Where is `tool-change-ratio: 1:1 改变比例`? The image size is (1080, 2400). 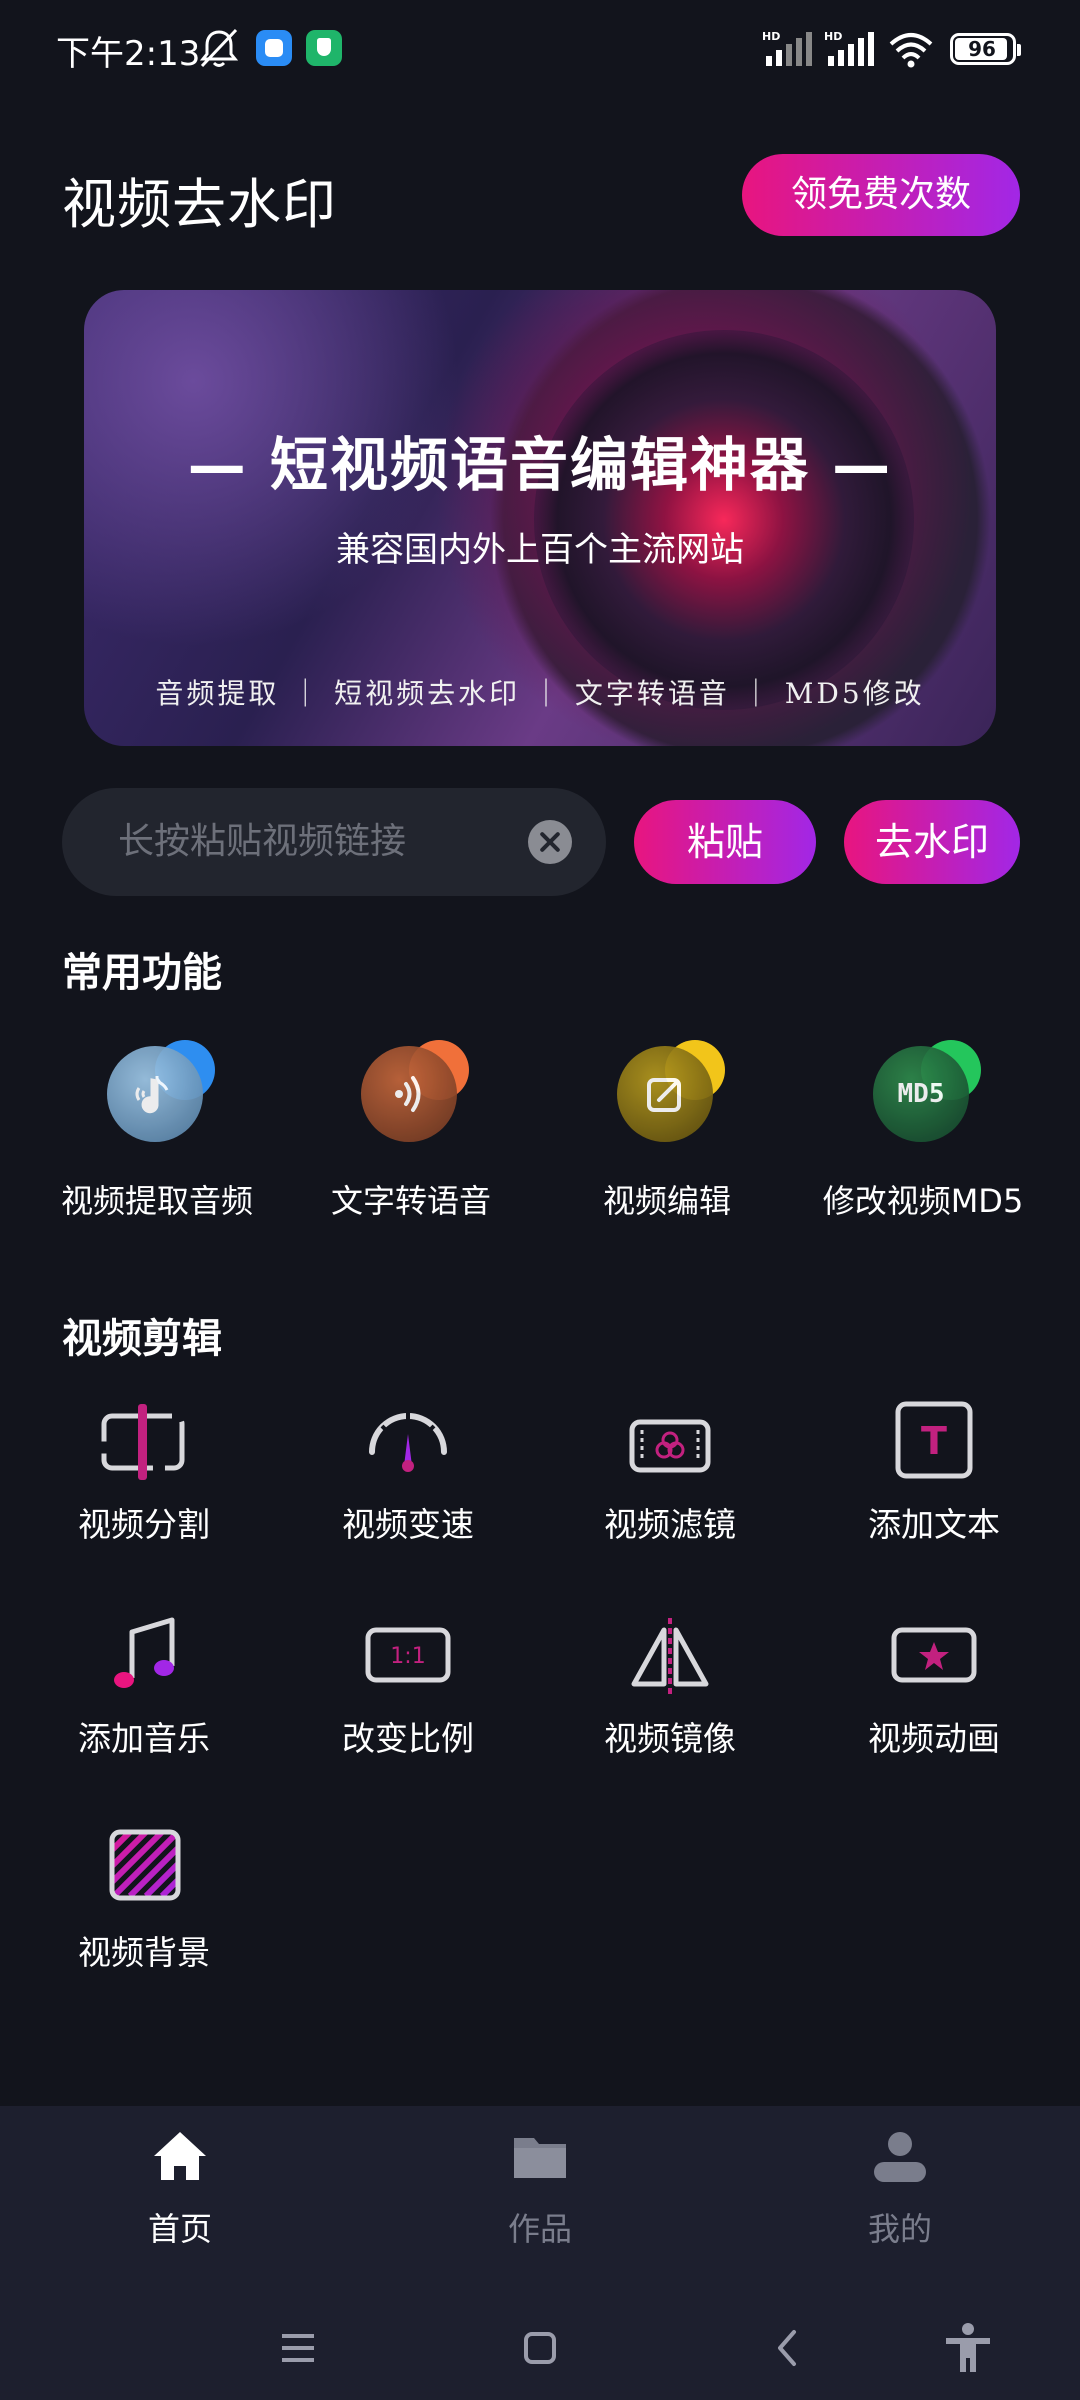
tool-change-ratio: 1:1 改变比例 is located at coordinates (408, 1698).